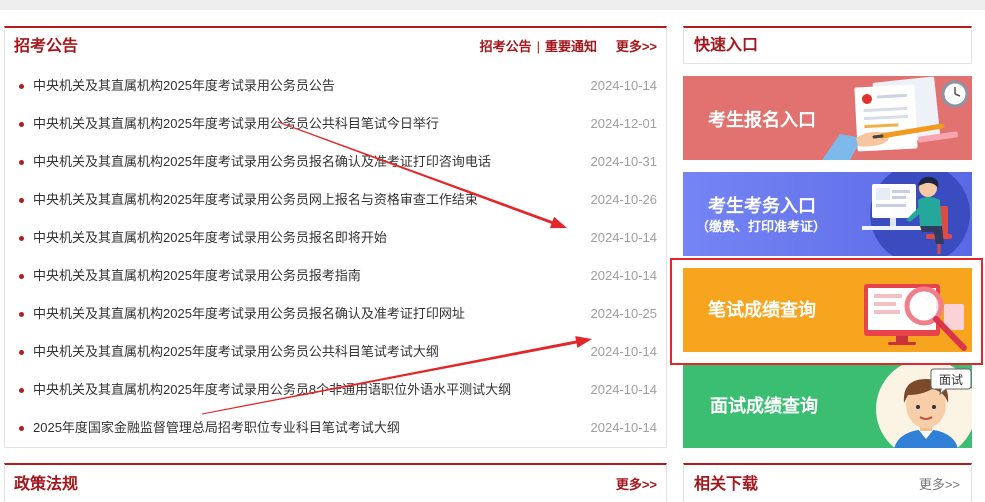 Image resolution: width=985 pixels, height=502 pixels. I want to click on announcement-link: 中央机关及其直属机构2025年度考试录用公务员报考指南, so click(197, 276).